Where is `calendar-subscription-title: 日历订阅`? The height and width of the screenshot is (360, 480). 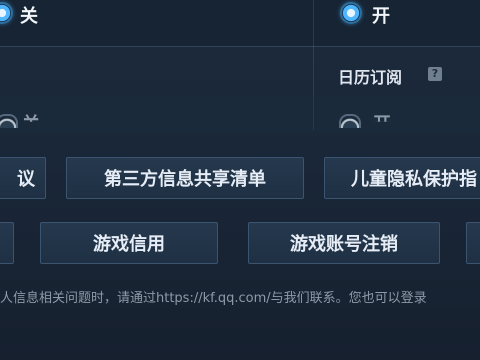 calendar-subscription-title: 日历订阅 is located at coordinates (370, 77).